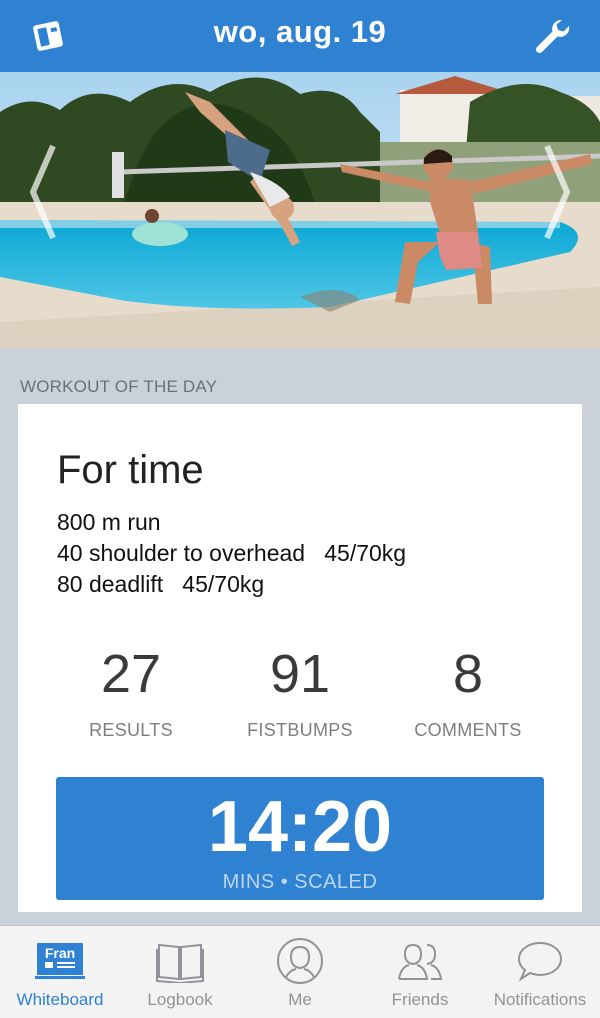 The height and width of the screenshot is (1018, 600). Describe the element at coordinates (300, 882) in the screenshot. I see `result-subtitle: MINS • SCALED` at that location.